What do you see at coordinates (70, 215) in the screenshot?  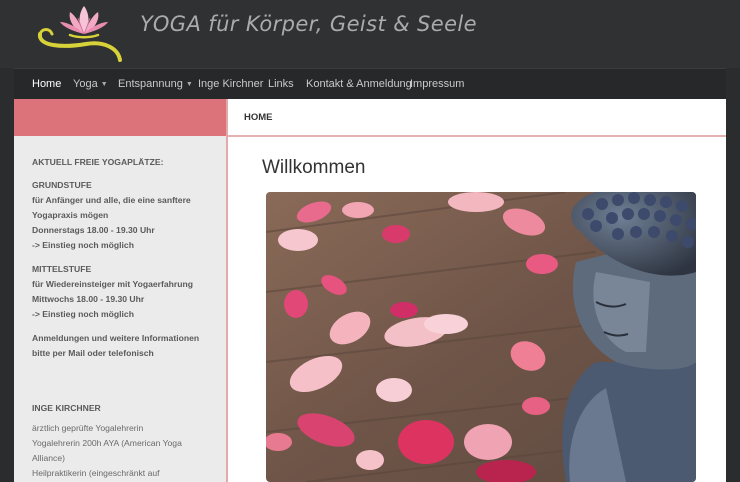 I see `course-description: Yogapraxis mögen` at bounding box center [70, 215].